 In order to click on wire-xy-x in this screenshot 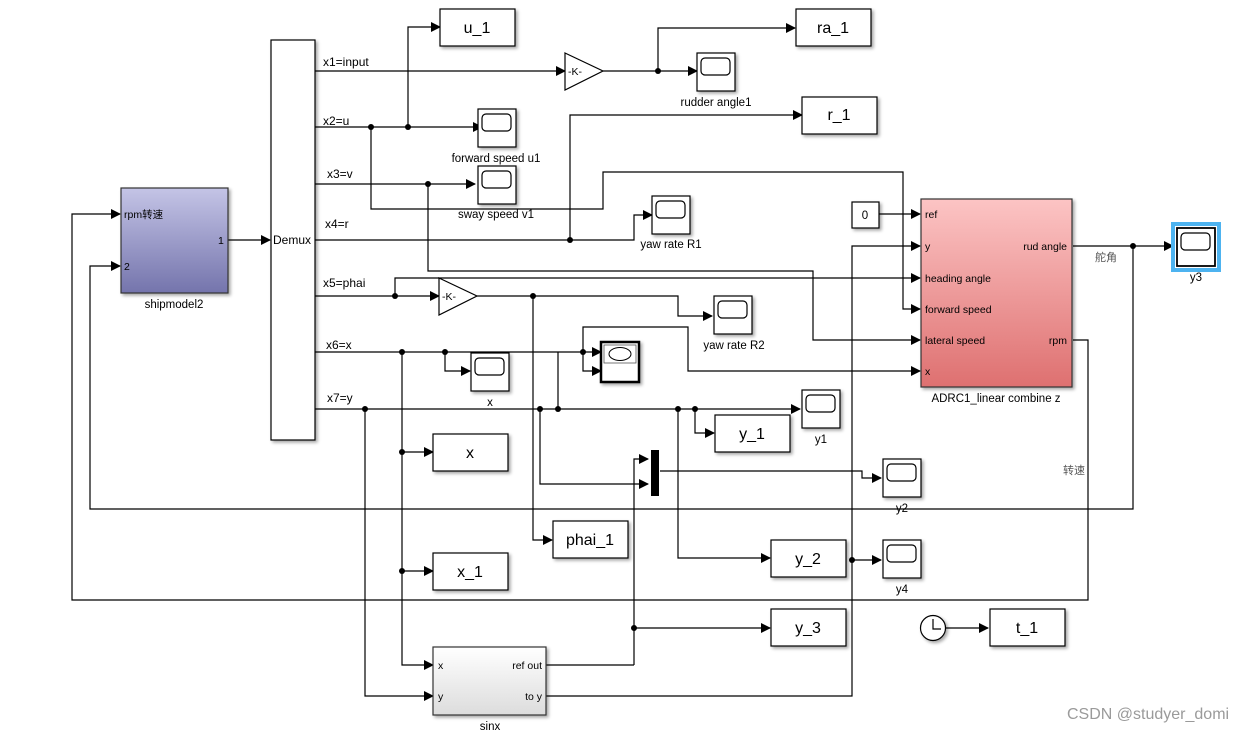, I will do `click(592, 364)`.